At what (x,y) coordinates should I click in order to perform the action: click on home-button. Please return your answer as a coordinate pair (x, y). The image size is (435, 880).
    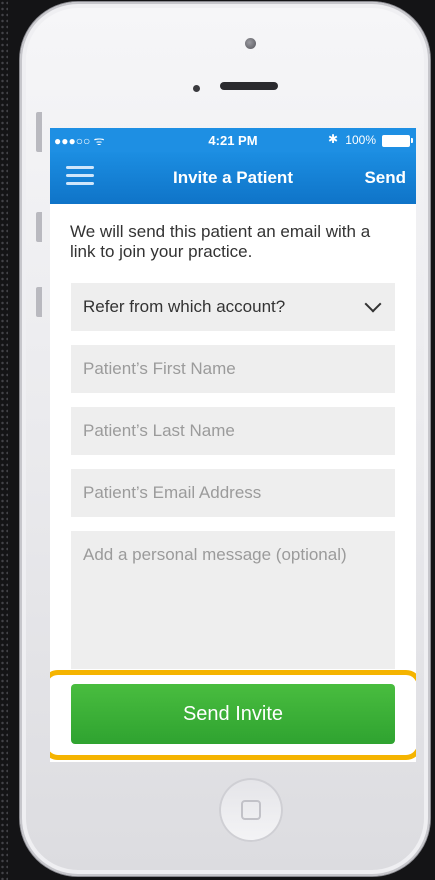
    Looking at the image, I should click on (251, 810).